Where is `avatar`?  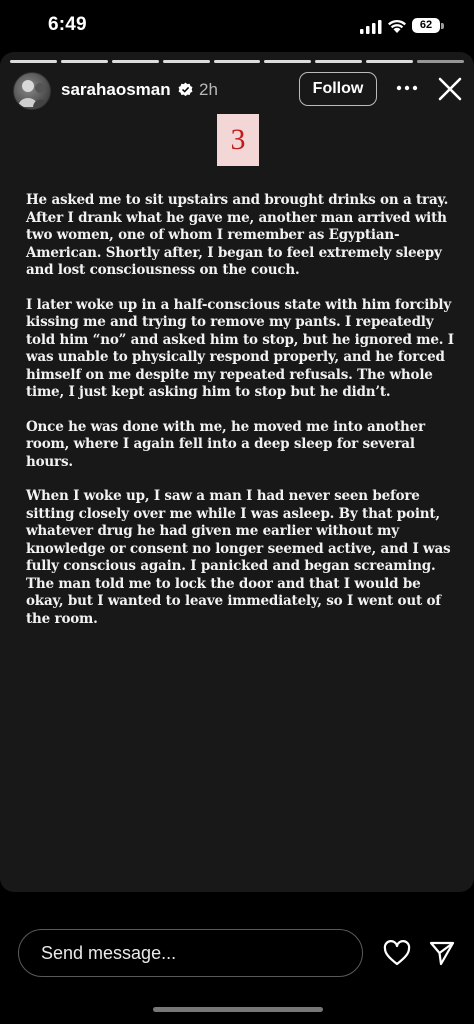
avatar is located at coordinates (32, 91).